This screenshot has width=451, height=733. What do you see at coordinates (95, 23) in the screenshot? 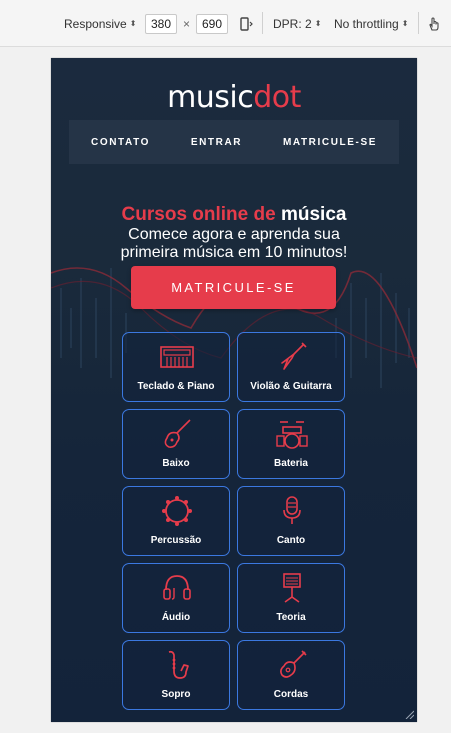
I see `device-label: Responsive` at bounding box center [95, 23].